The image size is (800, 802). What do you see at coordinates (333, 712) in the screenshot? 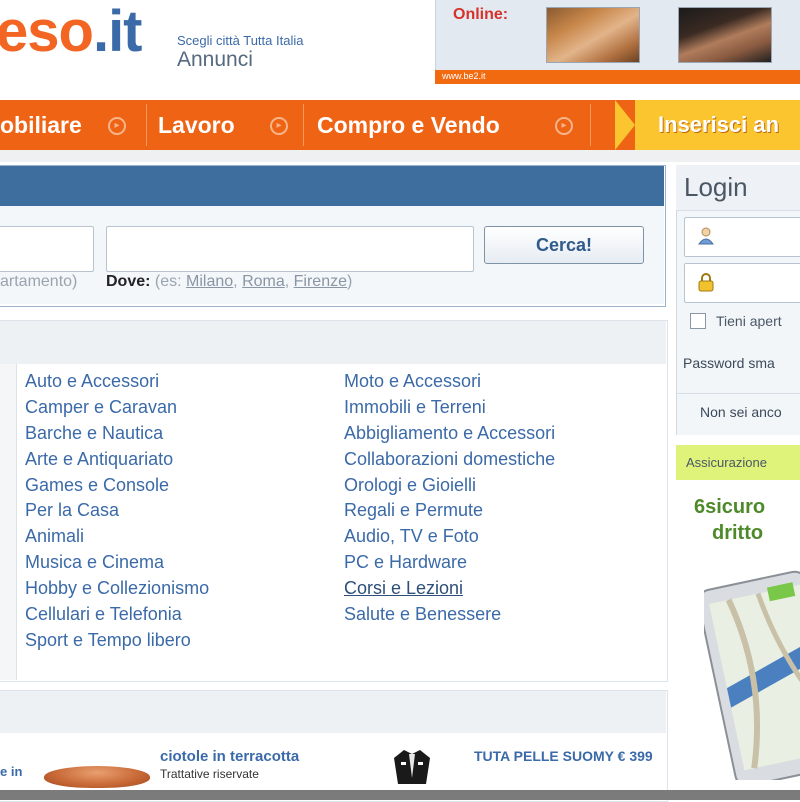
I see `featured-ads-header` at bounding box center [333, 712].